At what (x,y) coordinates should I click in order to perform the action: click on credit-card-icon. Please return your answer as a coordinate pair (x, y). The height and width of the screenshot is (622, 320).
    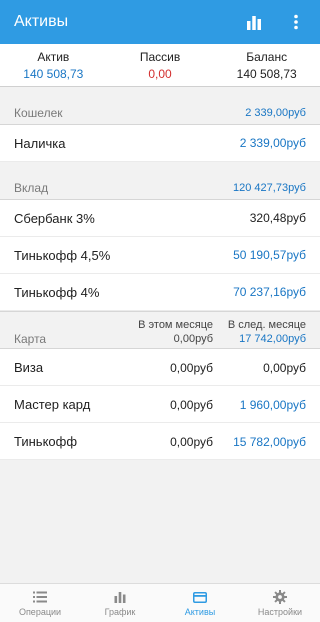
    Looking at the image, I should click on (200, 597).